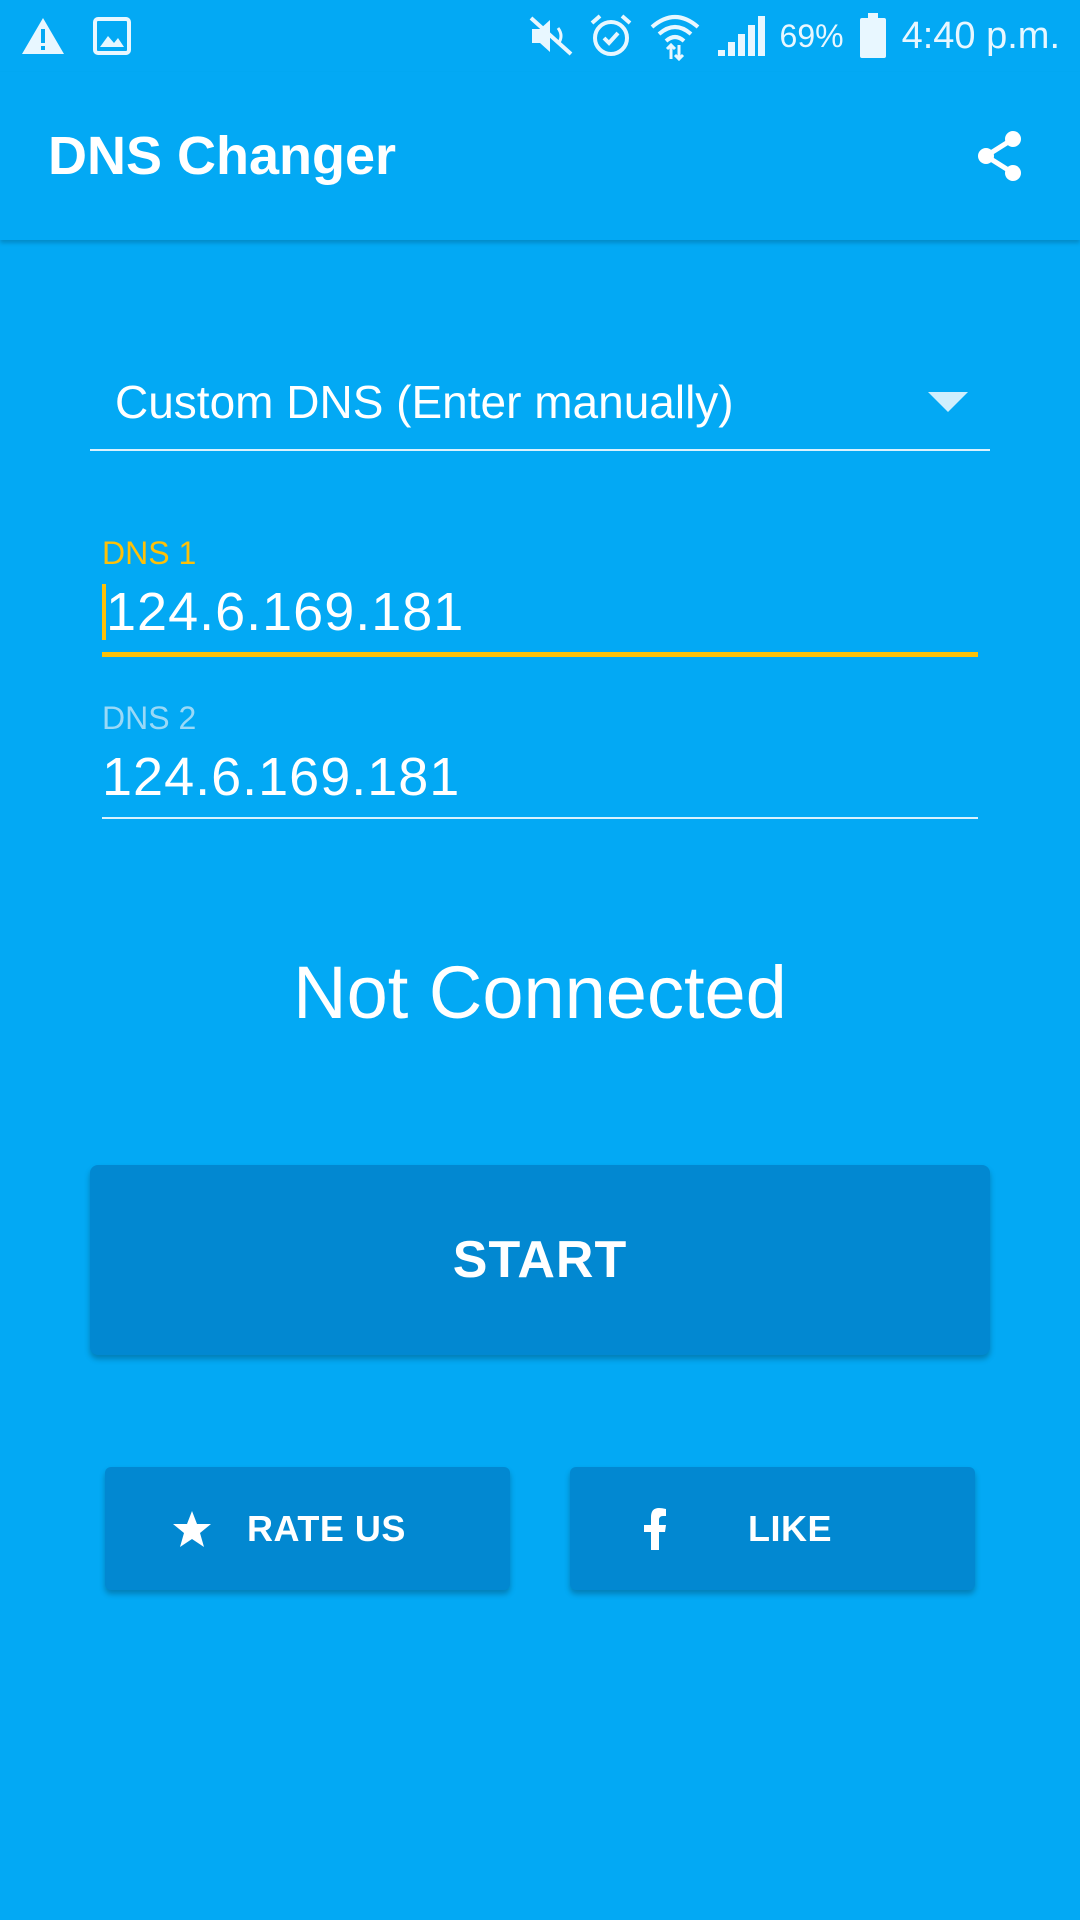 The width and height of the screenshot is (1080, 1920). I want to click on text-cursor, so click(104, 612).